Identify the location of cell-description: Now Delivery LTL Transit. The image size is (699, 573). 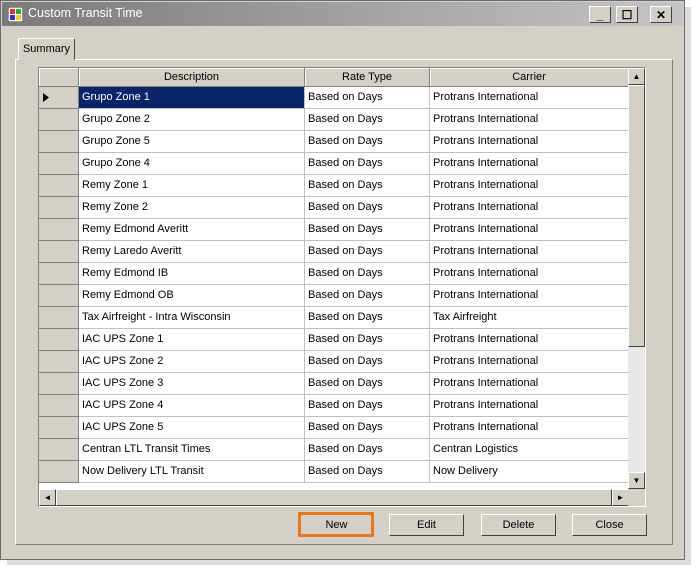
(192, 472).